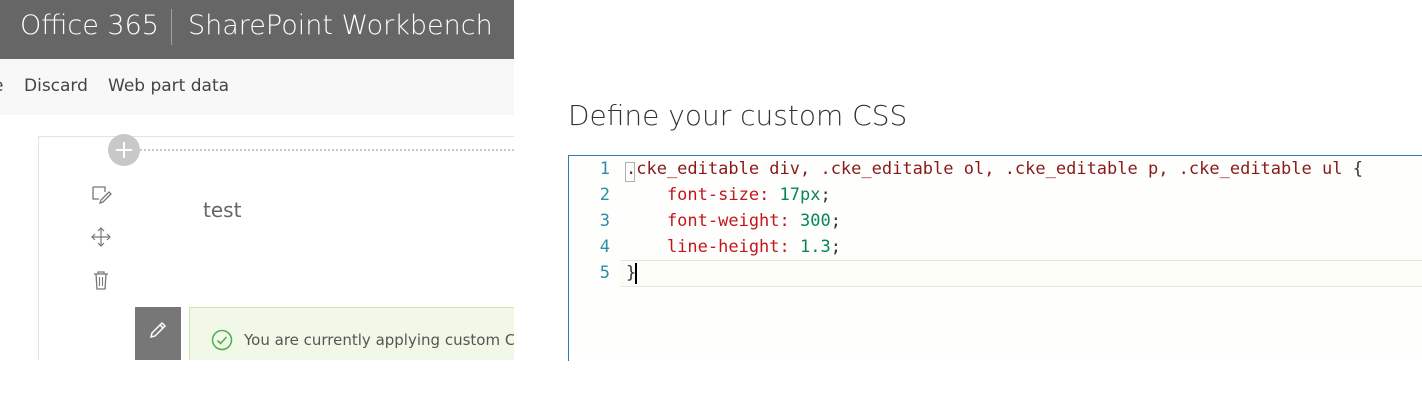 Image resolution: width=1422 pixels, height=416 pixels. I want to click on edit-webpart-icon, so click(101, 194).